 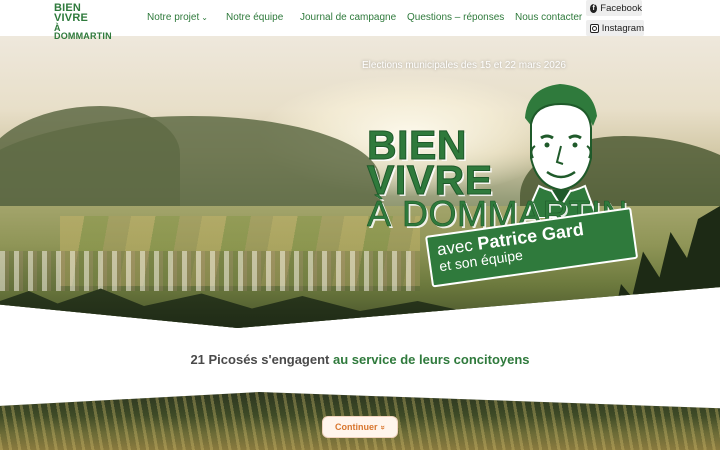 I want to click on nav-item-label: Notre équipe, so click(x=255, y=17).